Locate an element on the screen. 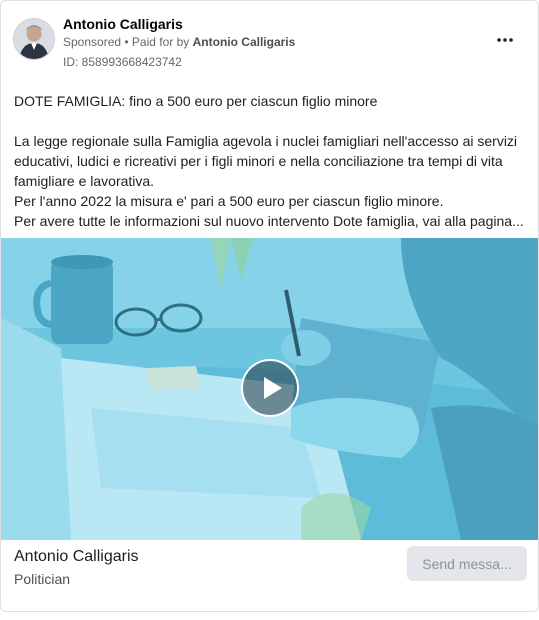  more-options-button is located at coordinates (505, 39).